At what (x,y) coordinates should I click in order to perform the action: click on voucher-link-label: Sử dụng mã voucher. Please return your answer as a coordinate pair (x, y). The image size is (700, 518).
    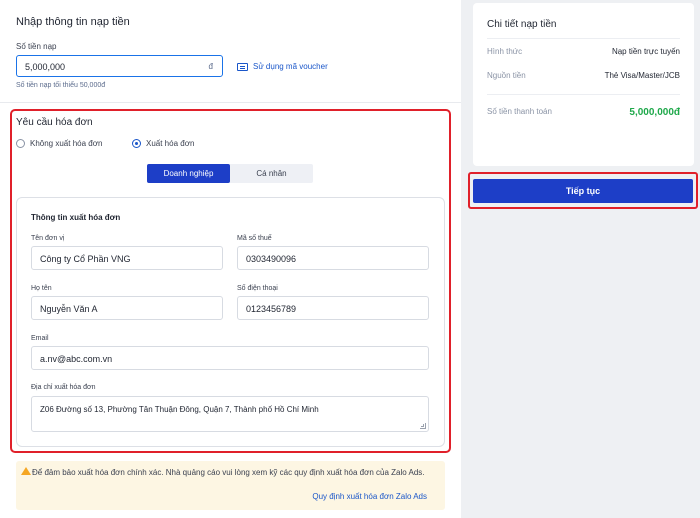
    Looking at the image, I should click on (290, 66).